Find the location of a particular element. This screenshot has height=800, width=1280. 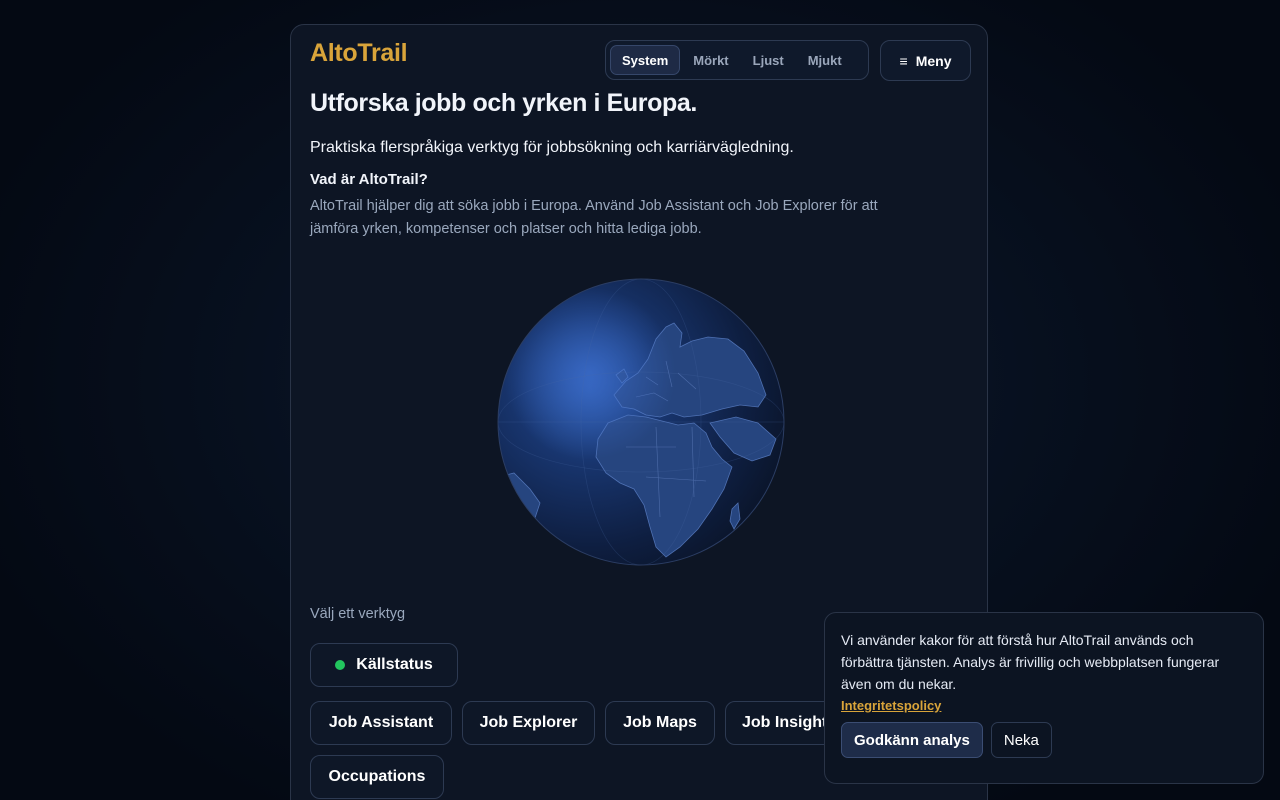

cookie-actions: Godkänn analys Neka is located at coordinates (1044, 740).